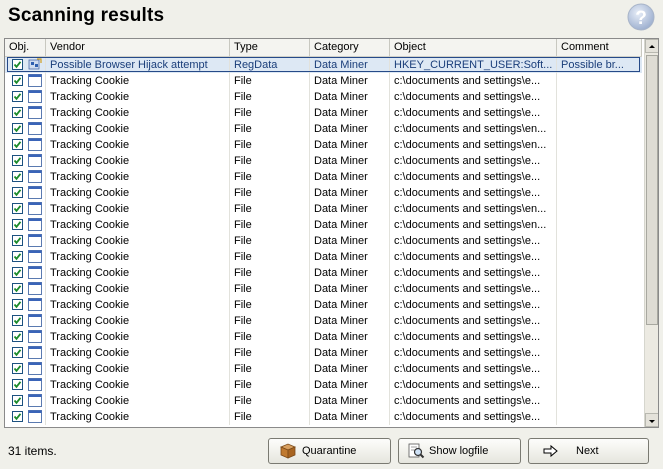  Describe the element at coordinates (588, 451) in the screenshot. I see `next-button: Next` at that location.